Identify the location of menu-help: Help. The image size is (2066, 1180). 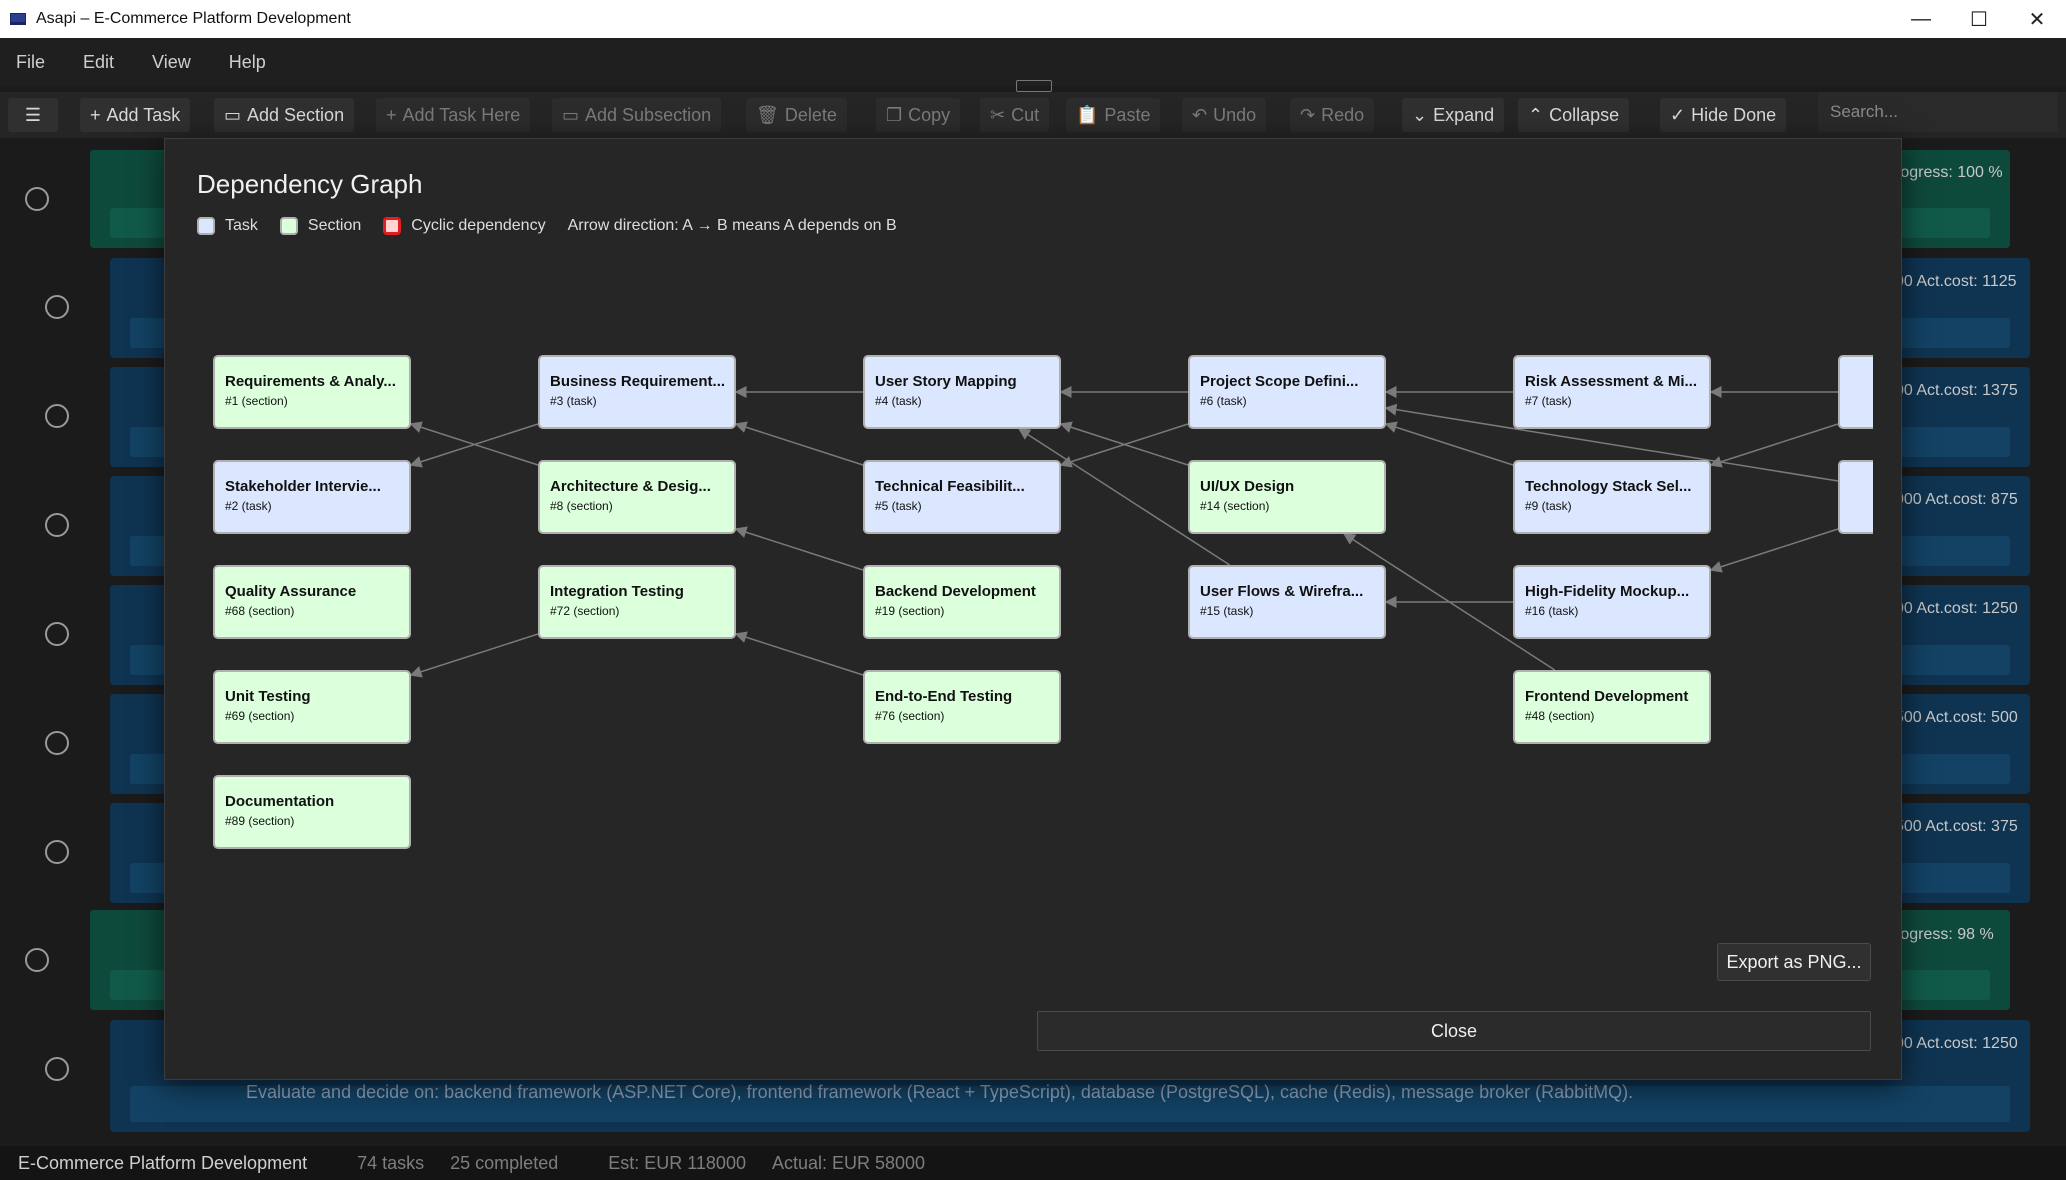
(247, 62).